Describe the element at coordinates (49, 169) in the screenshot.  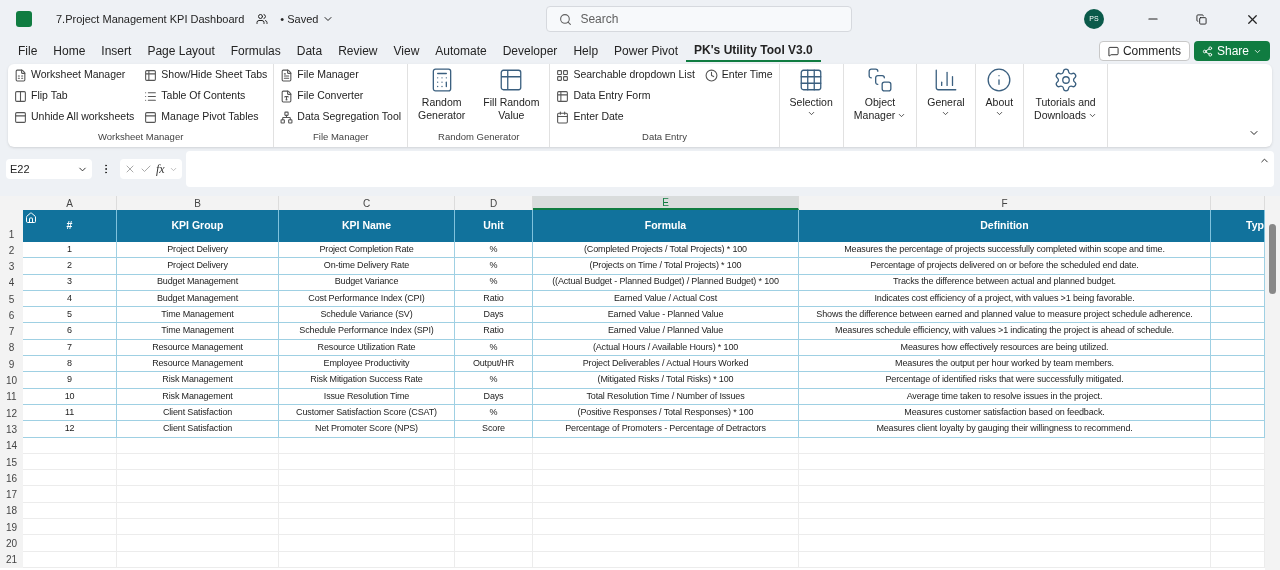
I see `name-box: E22` at that location.